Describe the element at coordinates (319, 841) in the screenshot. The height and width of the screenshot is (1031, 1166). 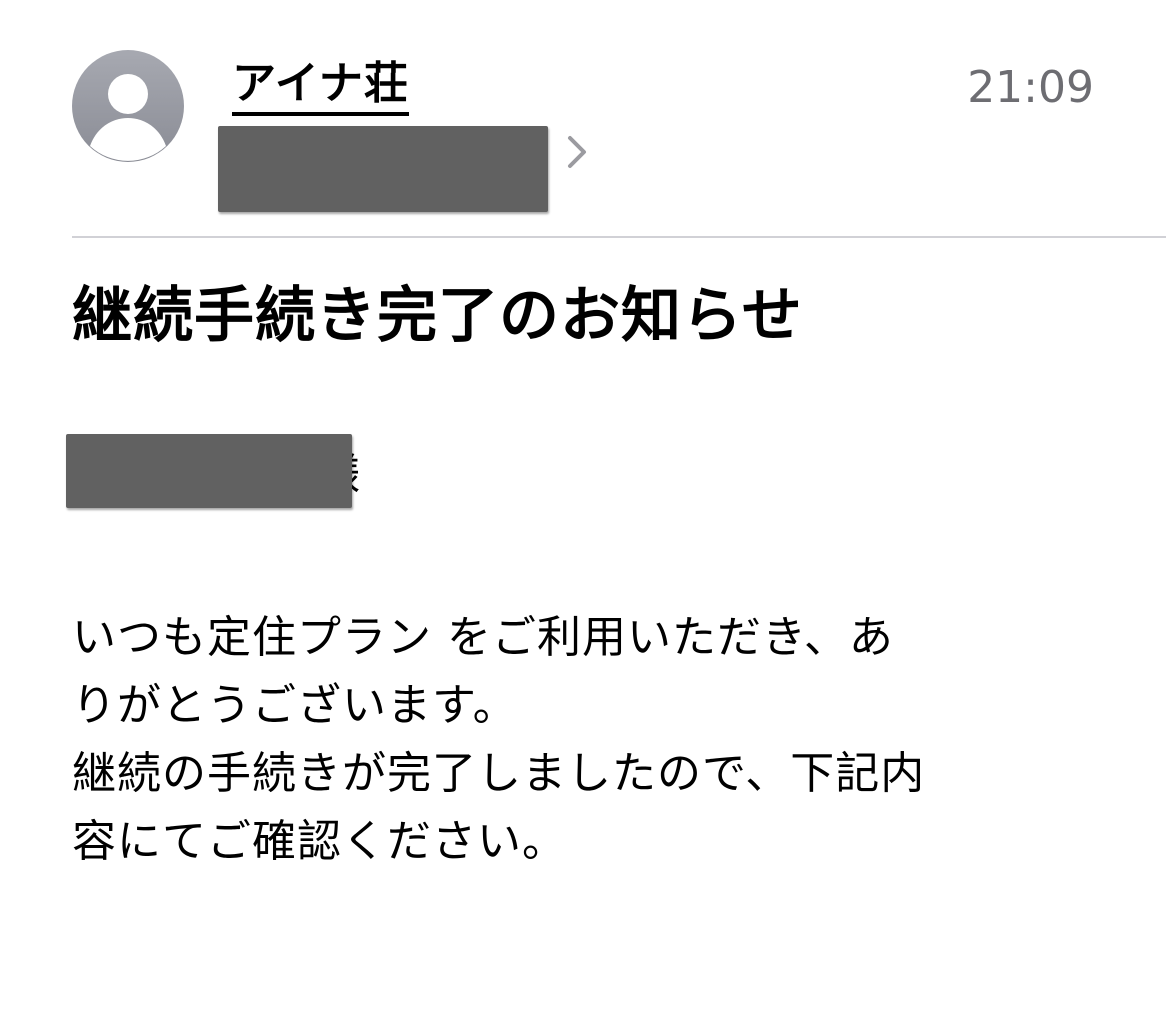
I see `body-line: 容にてご確認ください。` at that location.